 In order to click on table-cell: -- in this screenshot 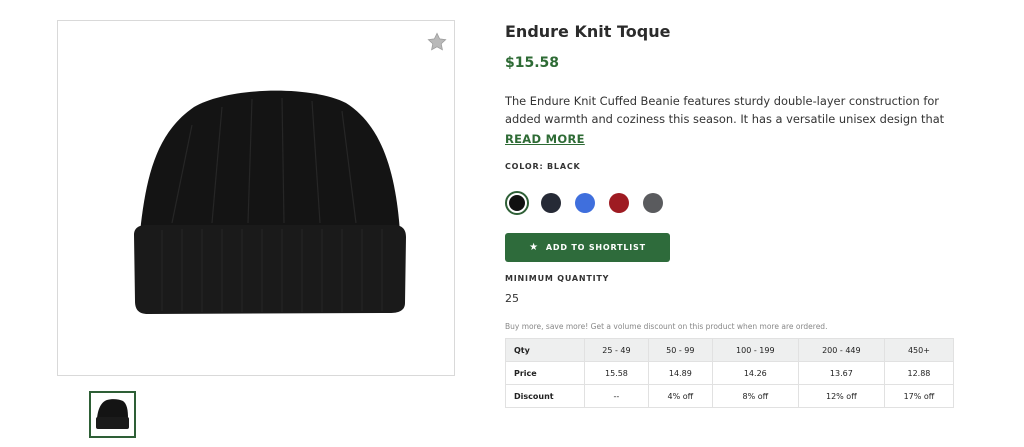, I will do `click(616, 396)`.